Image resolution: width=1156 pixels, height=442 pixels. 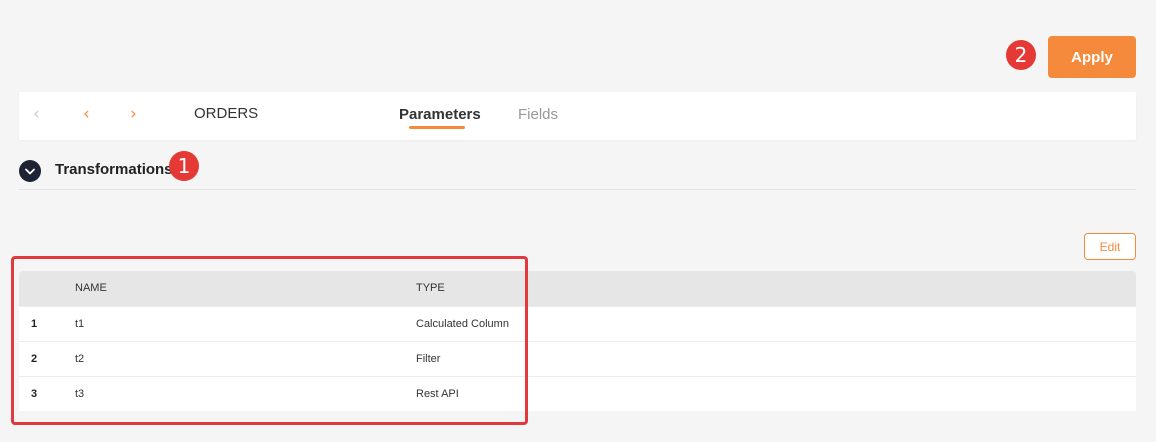 What do you see at coordinates (114, 169) in the screenshot?
I see `section-title: Transformations` at bounding box center [114, 169].